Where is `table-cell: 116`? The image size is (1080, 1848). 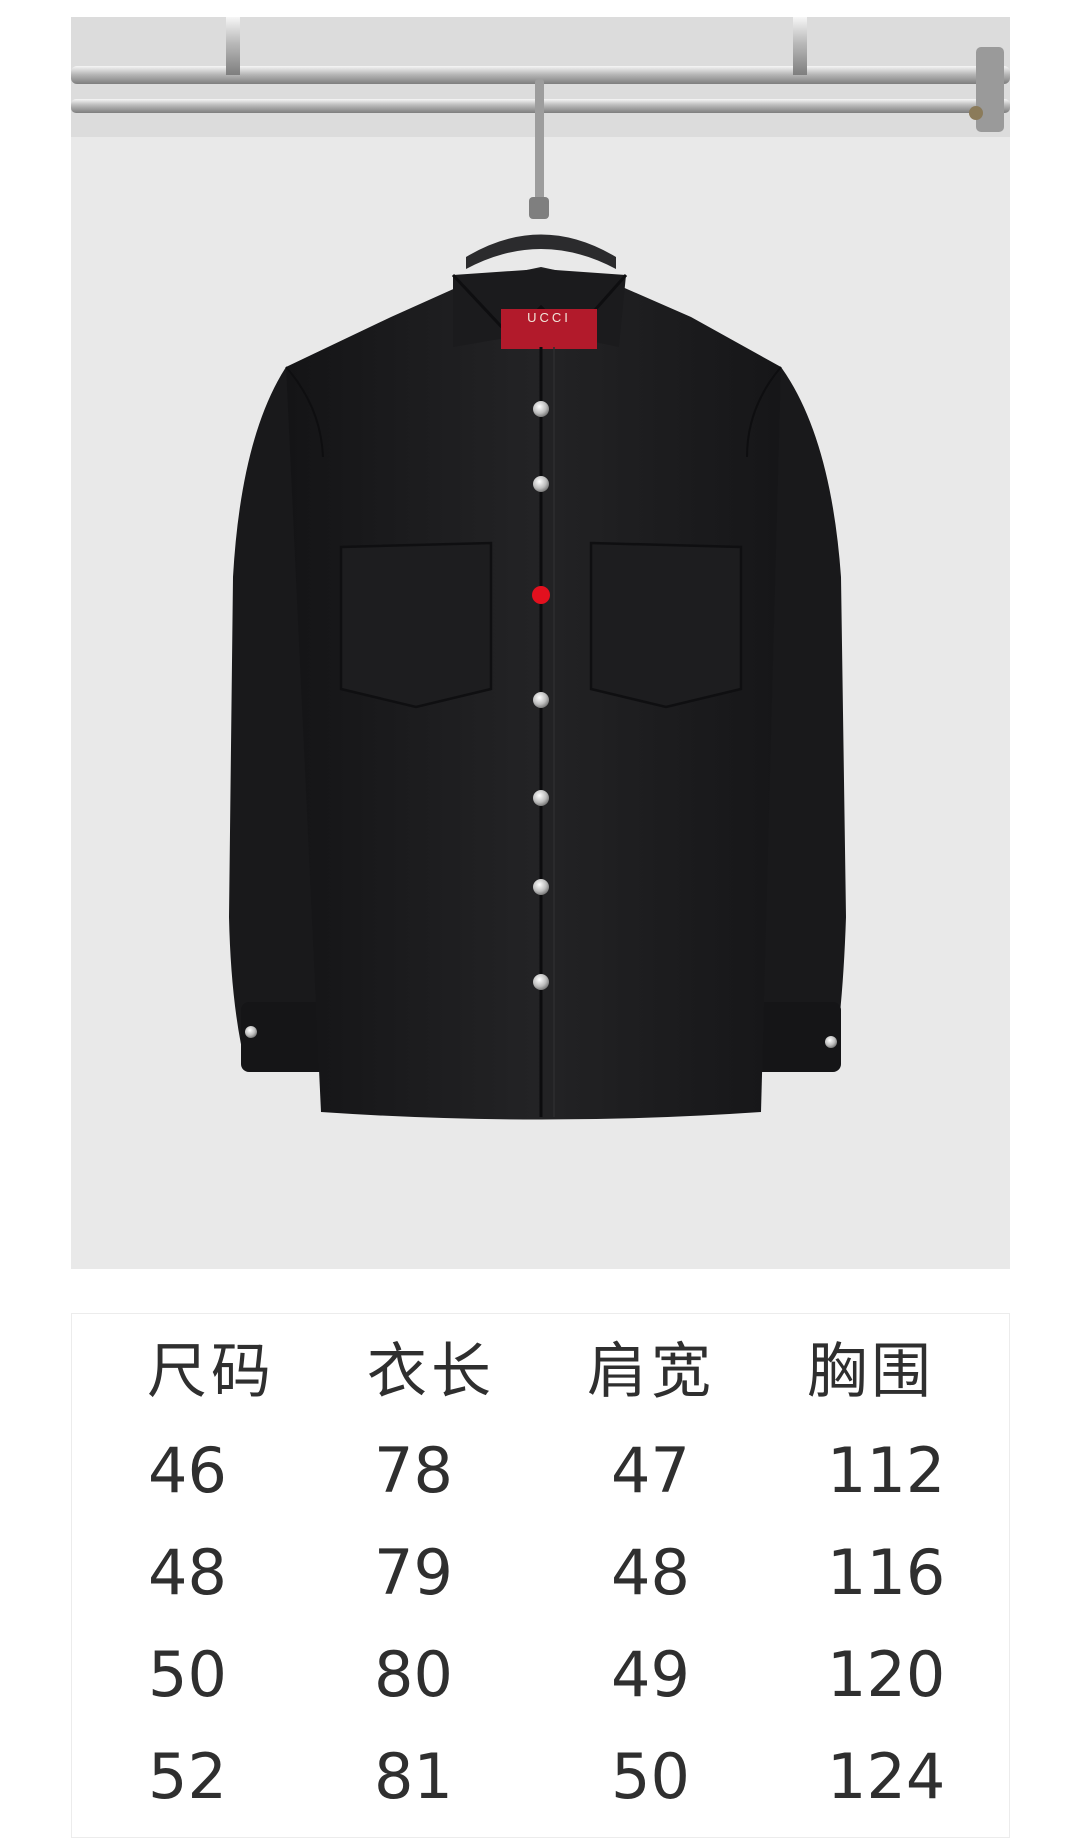
table-cell: 116 is located at coordinates (886, 1572).